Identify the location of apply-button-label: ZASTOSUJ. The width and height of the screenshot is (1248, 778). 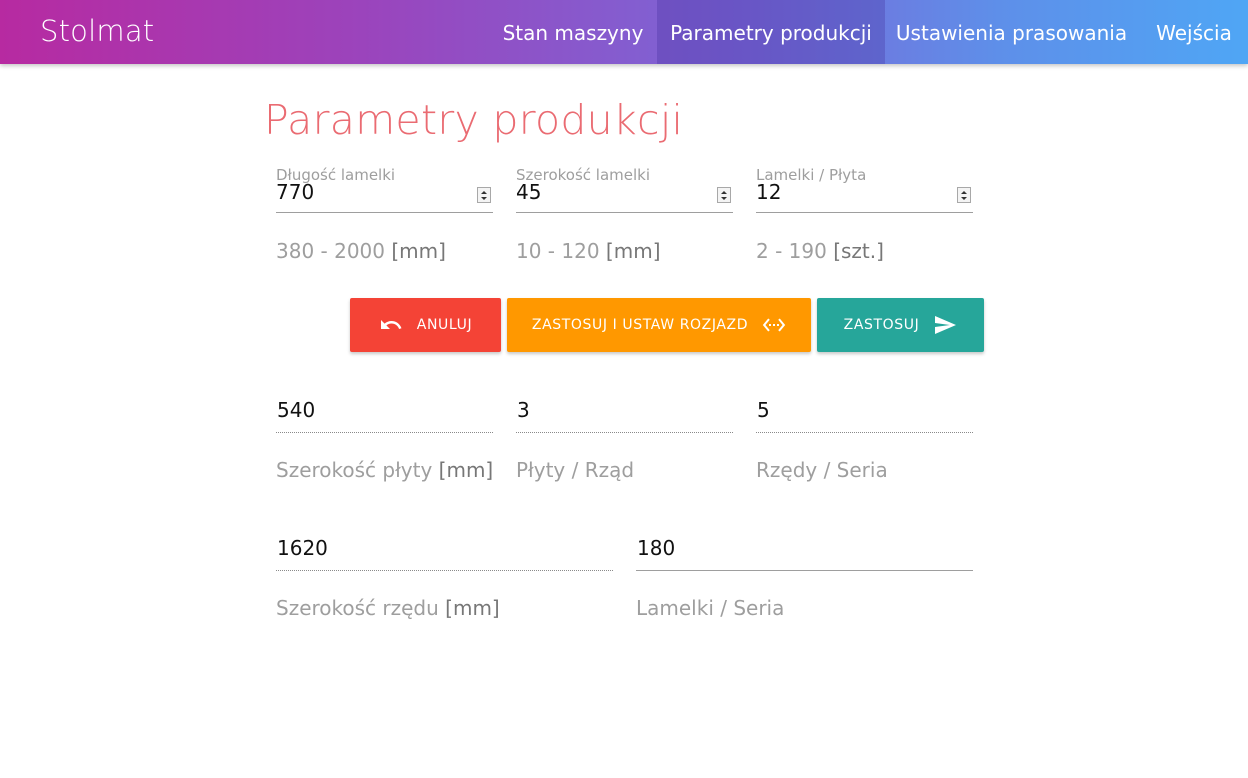
(881, 325).